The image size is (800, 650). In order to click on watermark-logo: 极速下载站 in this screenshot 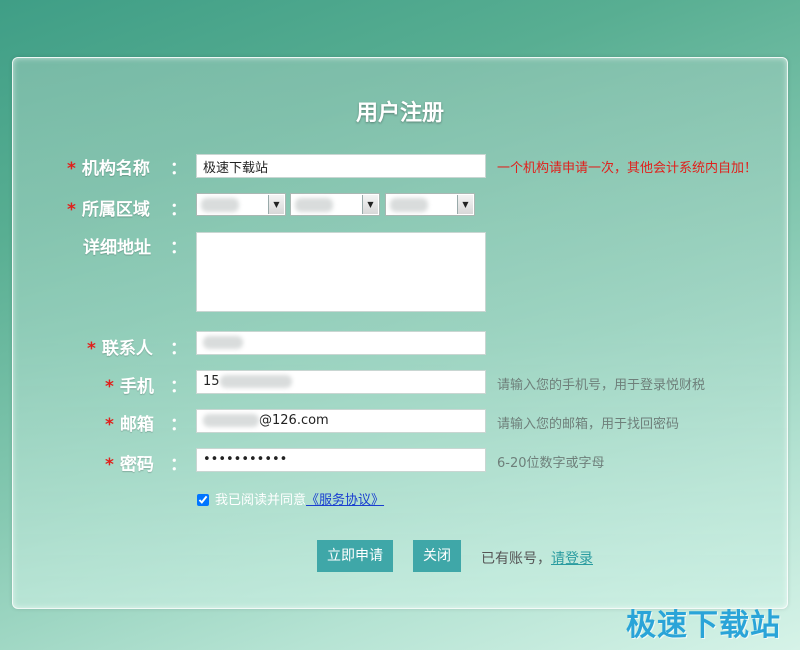, I will do `click(703, 625)`.